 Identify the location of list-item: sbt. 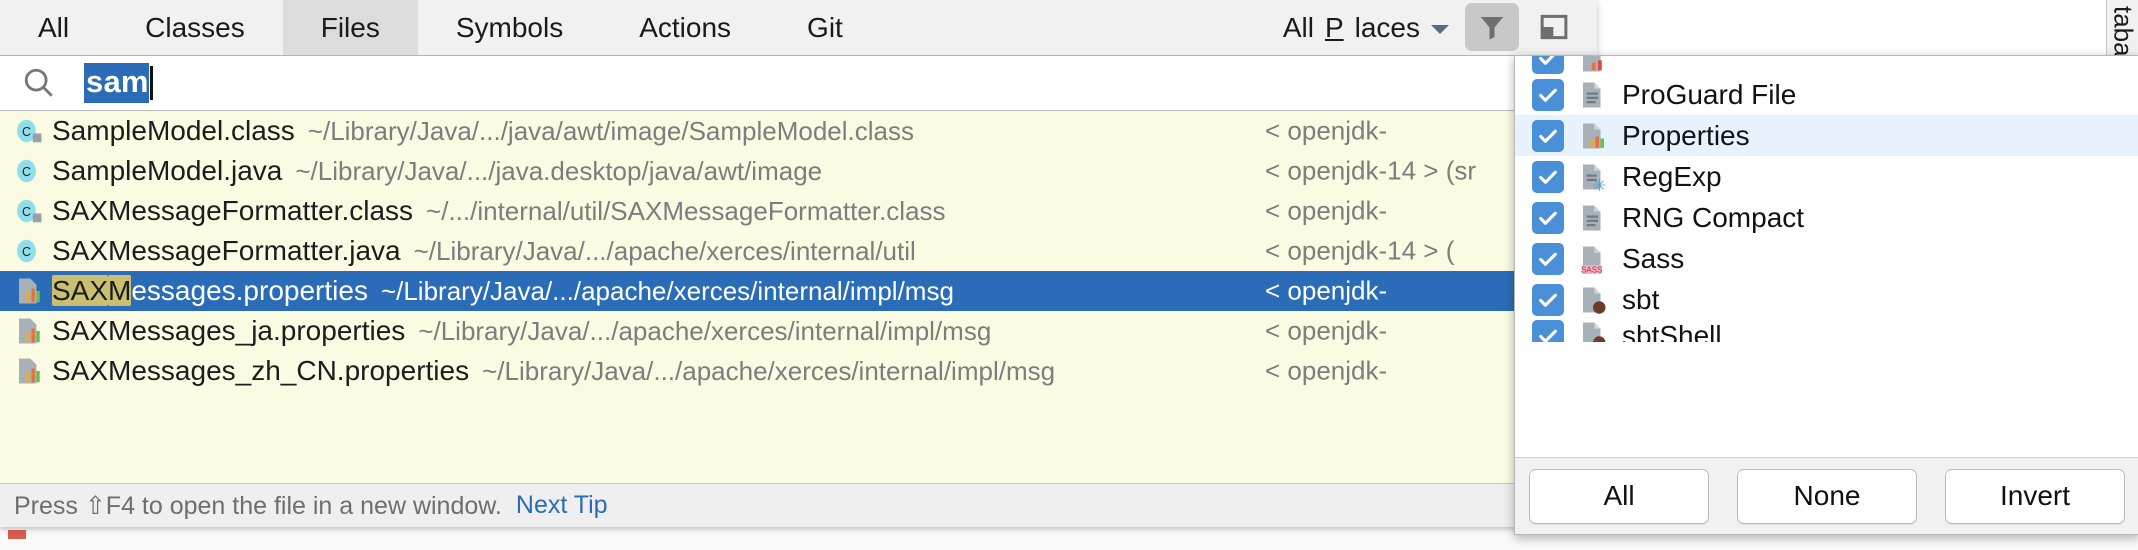
(1826, 299).